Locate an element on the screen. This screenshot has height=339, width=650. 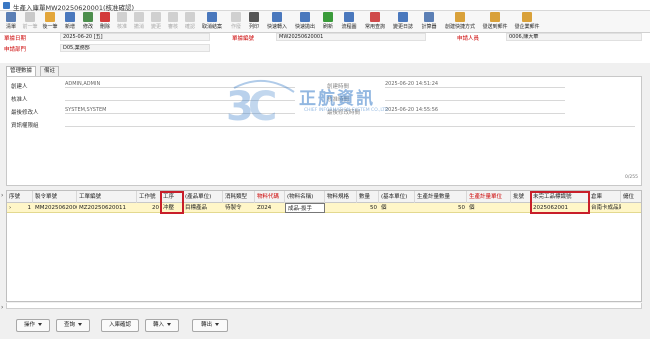
cell-base-unit: 個 is located at coordinates (397, 208).